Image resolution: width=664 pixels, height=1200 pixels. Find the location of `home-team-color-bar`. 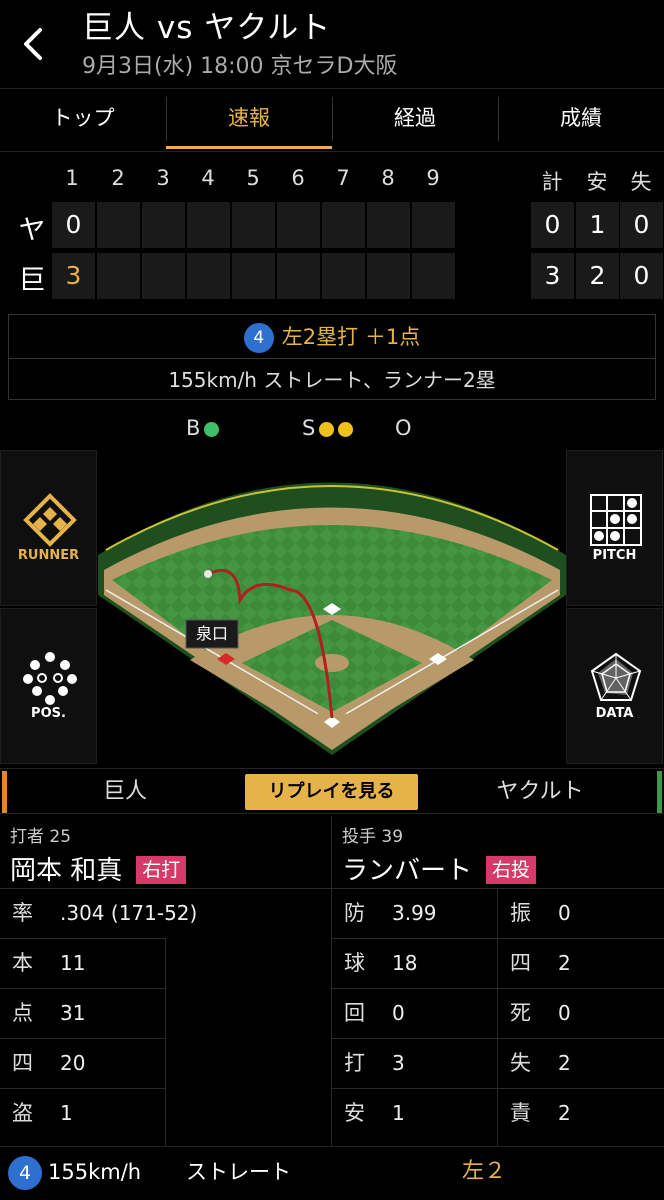

home-team-color-bar is located at coordinates (4, 792).